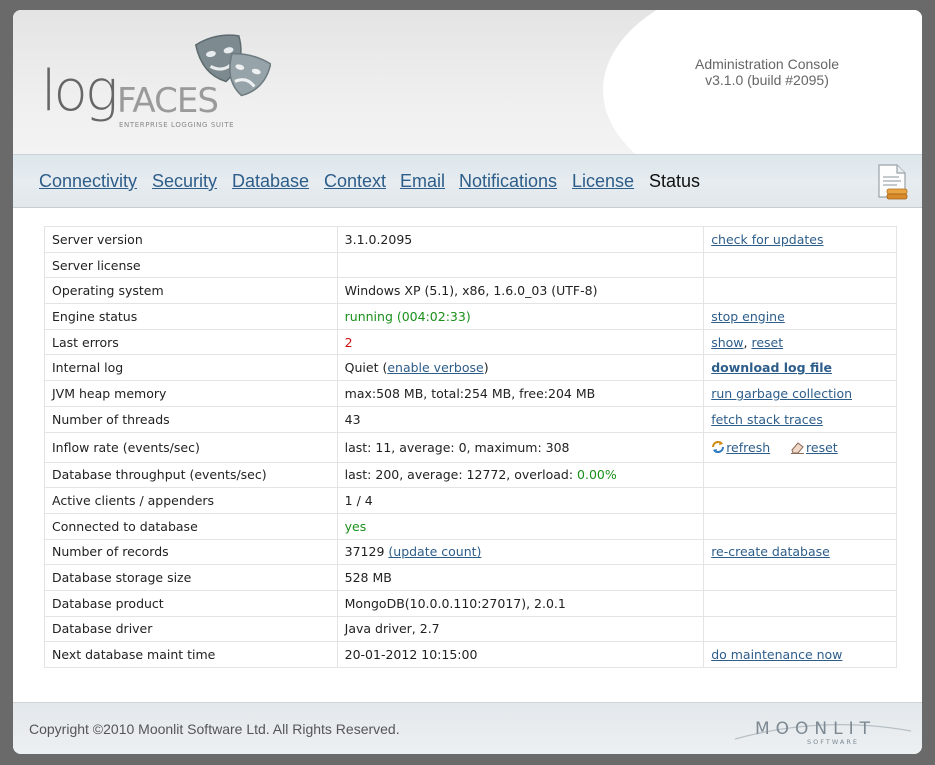 The image size is (935, 765). What do you see at coordinates (520, 552) in the screenshot?
I see `row-value: 37129 (update count)` at bounding box center [520, 552].